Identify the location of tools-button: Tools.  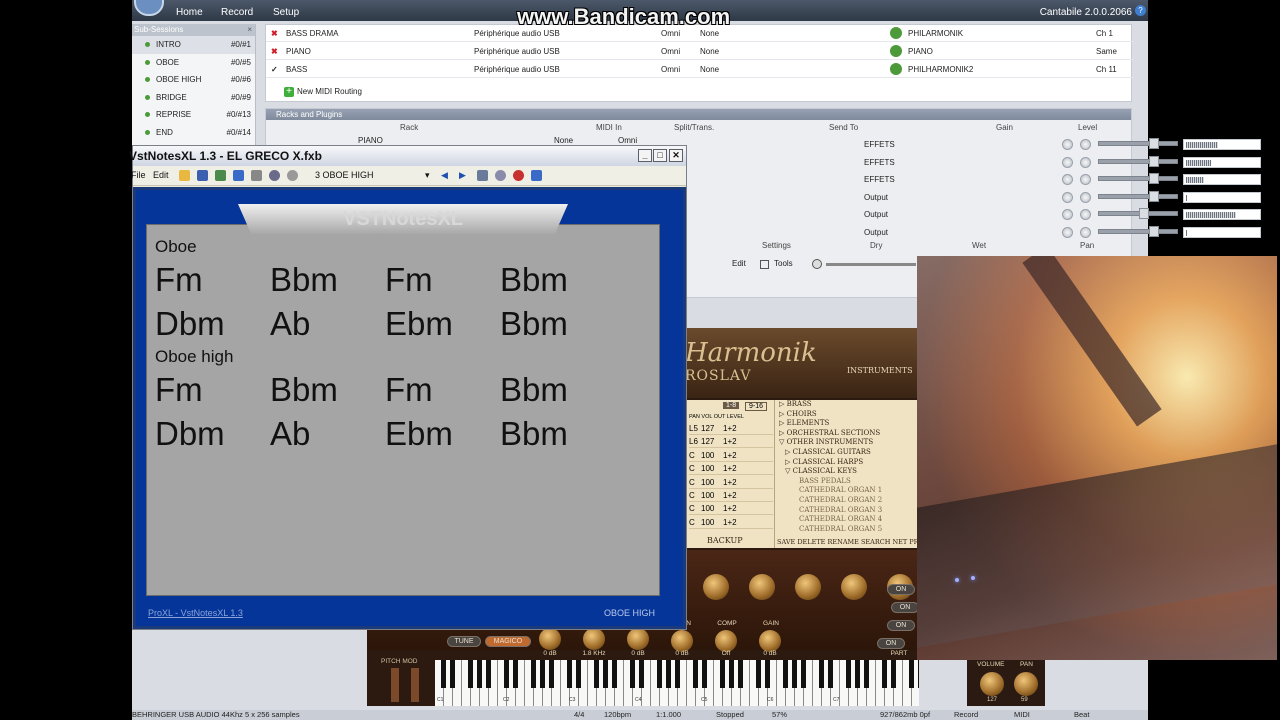
(783, 264).